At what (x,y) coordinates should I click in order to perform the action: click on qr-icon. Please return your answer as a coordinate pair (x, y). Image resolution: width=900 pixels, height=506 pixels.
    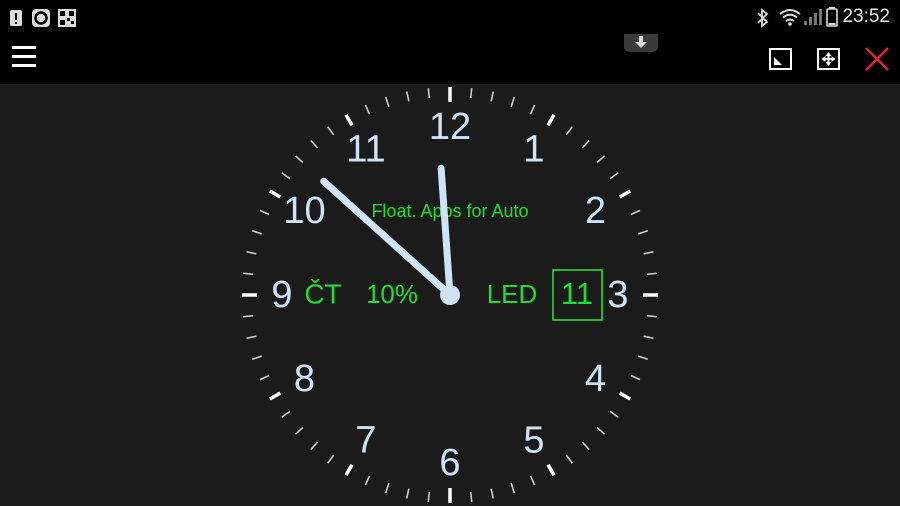
    Looking at the image, I should click on (67, 18).